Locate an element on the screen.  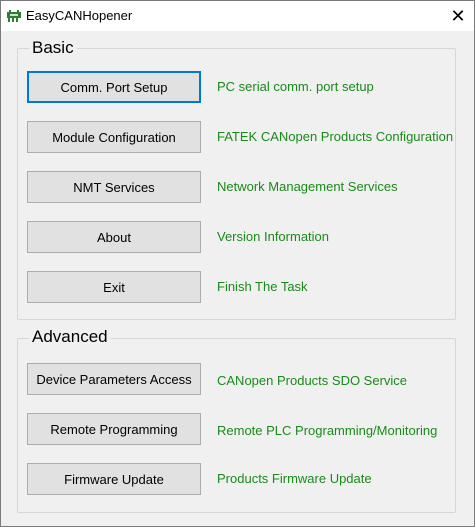
remote-programming-description: Remote PLC Programming/Monitoring is located at coordinates (327, 430).